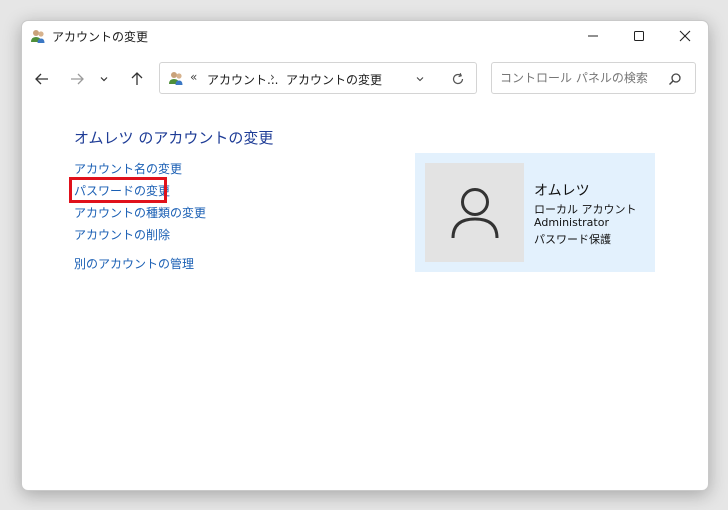 The image size is (728, 510). I want to click on user-tile: オムレツ ローカル アカウント Administrator パスワード保護, so click(535, 212).